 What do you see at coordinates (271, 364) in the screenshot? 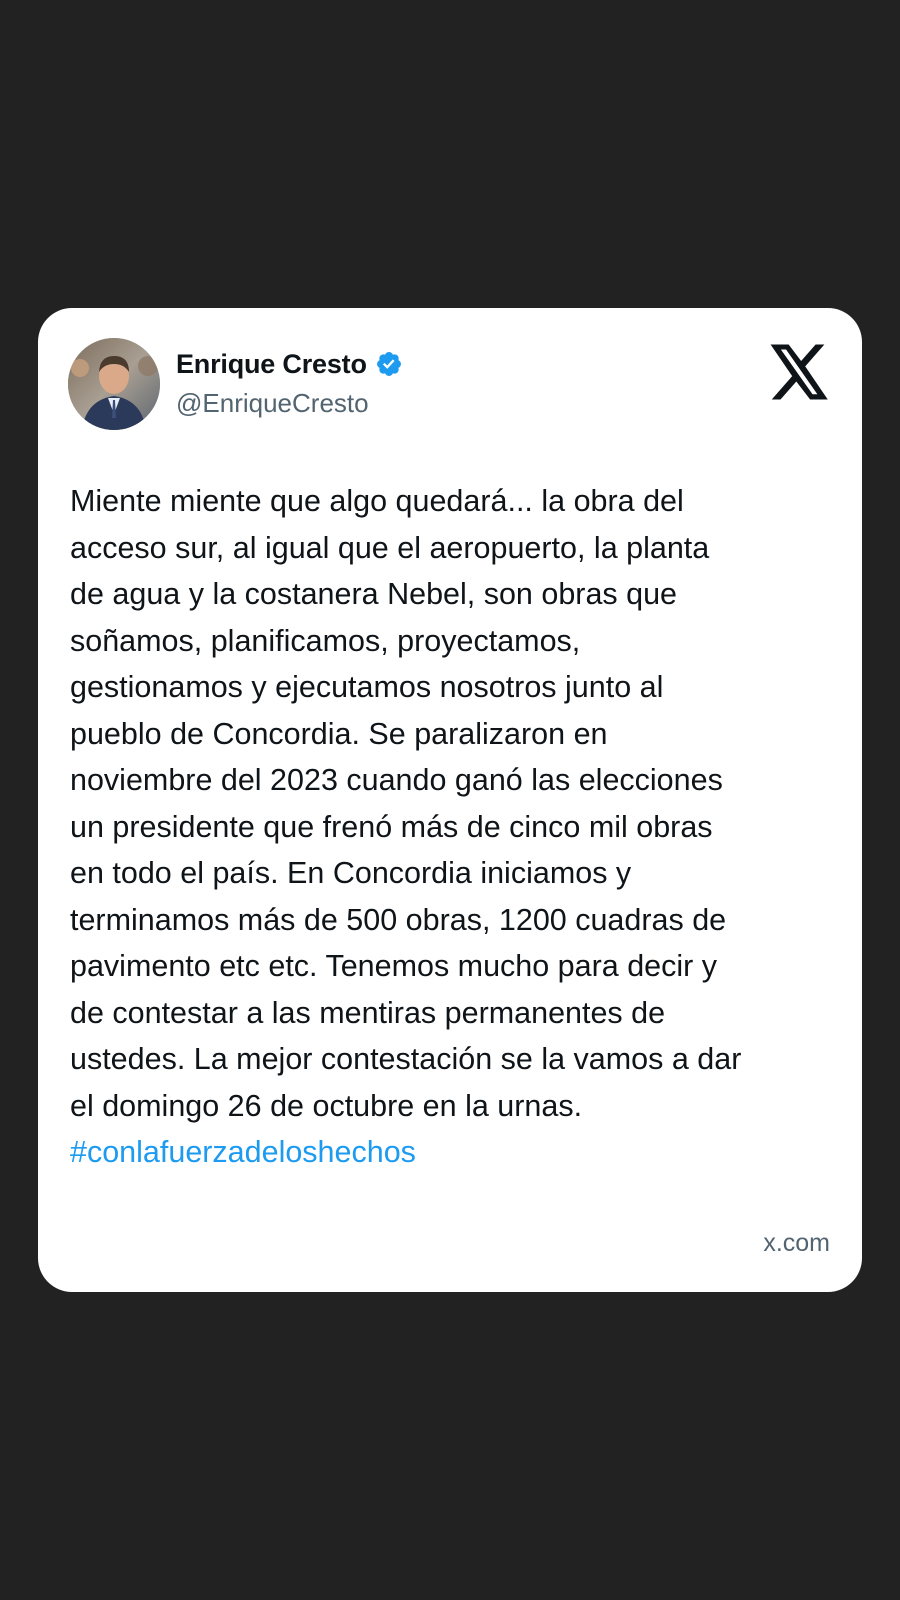
I see `author-display-name: Enrique Cresto` at bounding box center [271, 364].